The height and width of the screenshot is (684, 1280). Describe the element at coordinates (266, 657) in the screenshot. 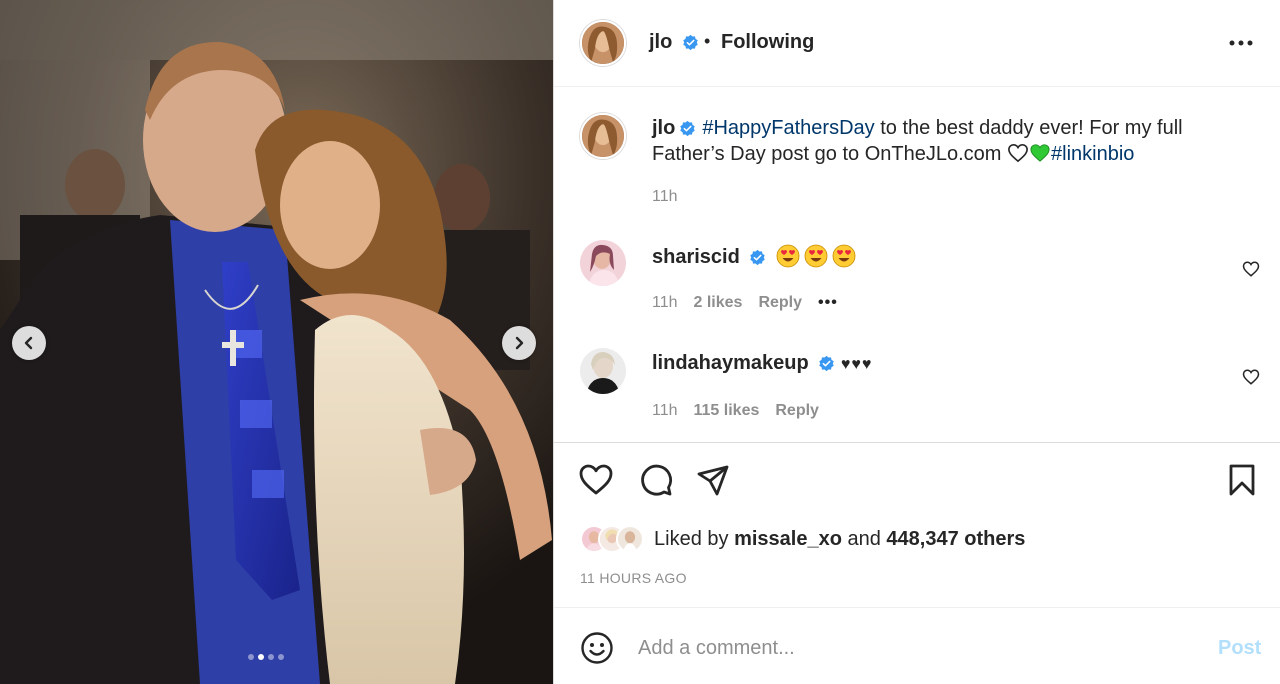

I see `carousel-indicator` at that location.